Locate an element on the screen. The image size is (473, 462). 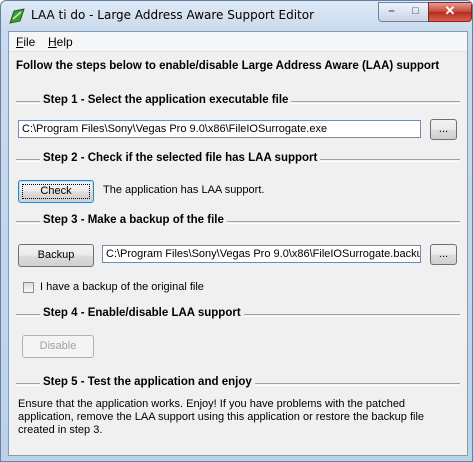
close-icon: ✕ is located at coordinates (450, 10).